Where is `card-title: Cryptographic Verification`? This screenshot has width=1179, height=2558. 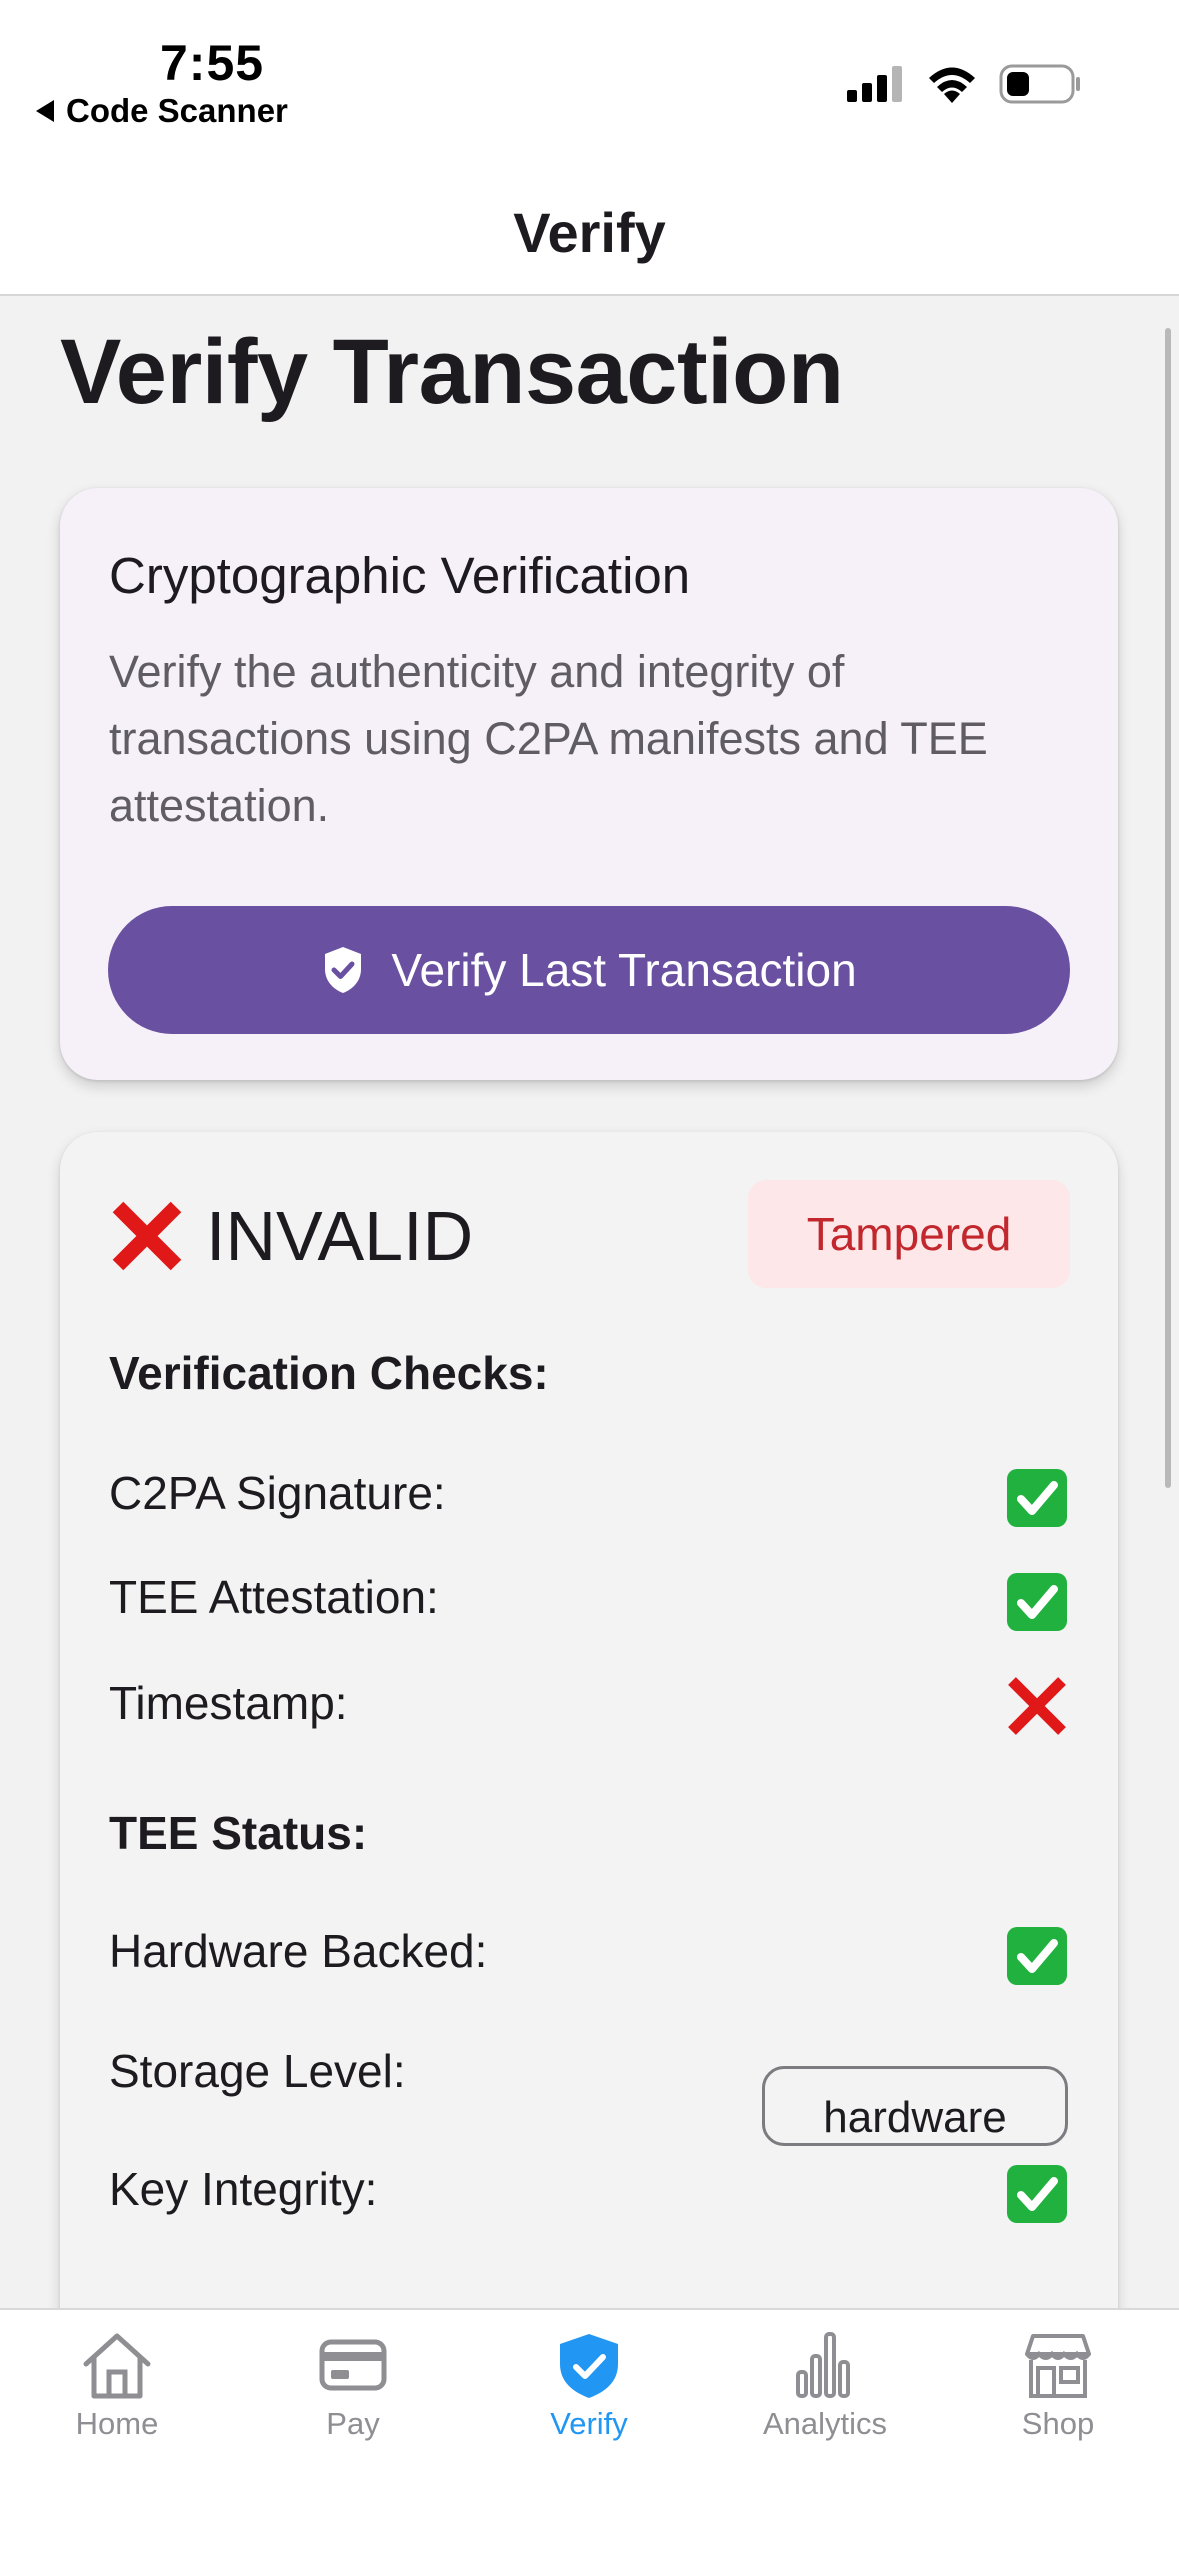
card-title: Cryptographic Verification is located at coordinates (400, 575).